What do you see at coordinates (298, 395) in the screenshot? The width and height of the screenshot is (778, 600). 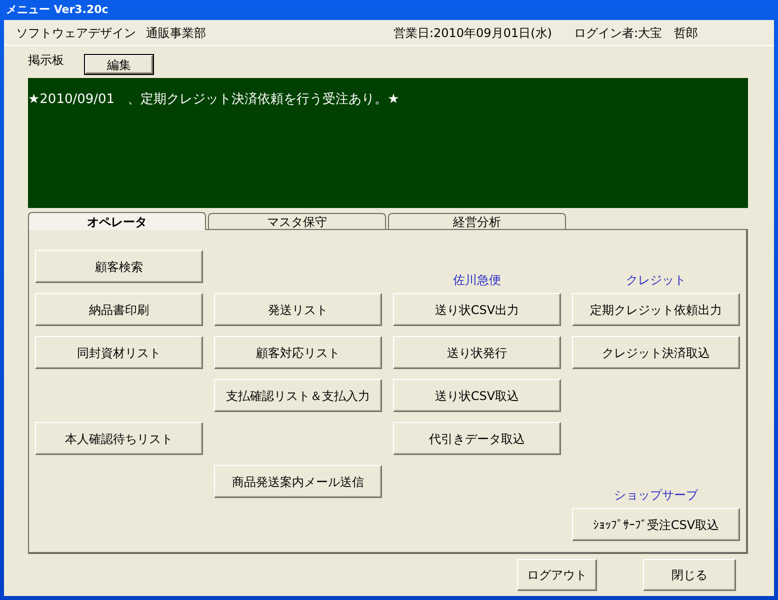 I see `menu-button: 支払確認リスト＆支払入力` at bounding box center [298, 395].